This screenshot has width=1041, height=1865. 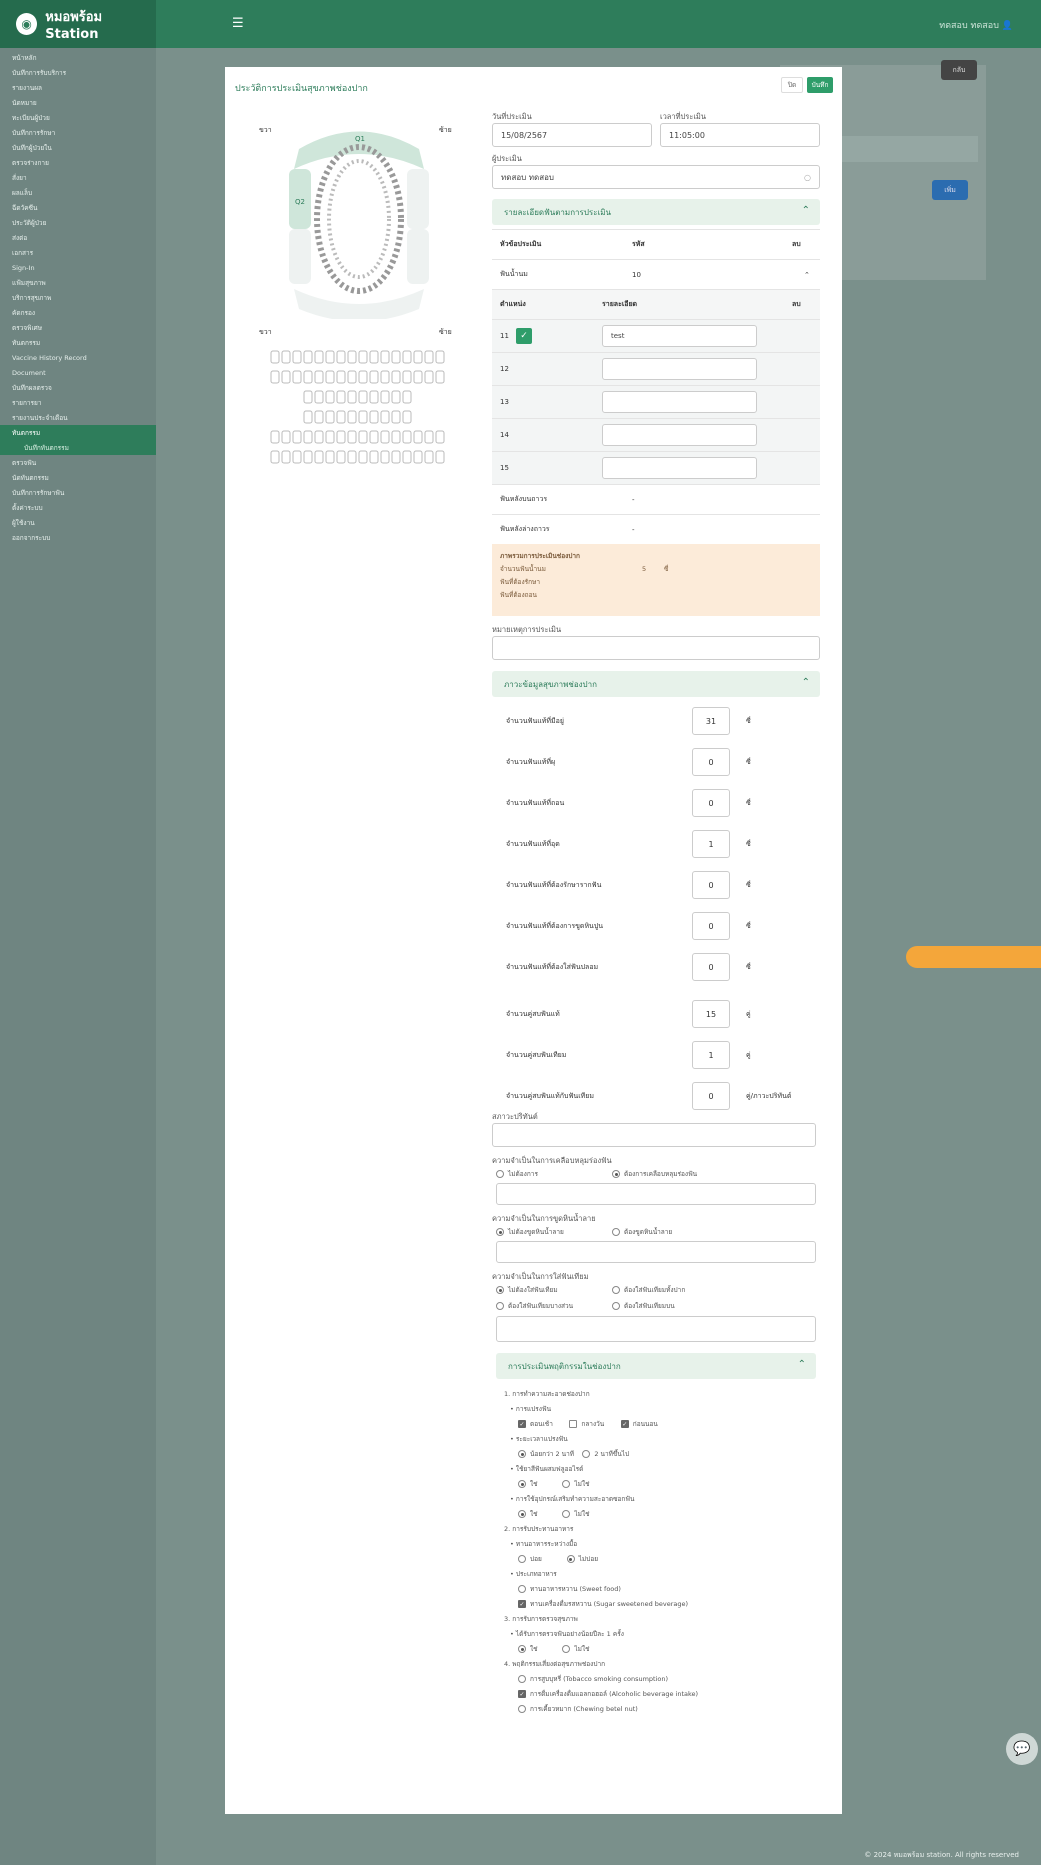 I want to click on floating-tab, so click(x=973, y=957).